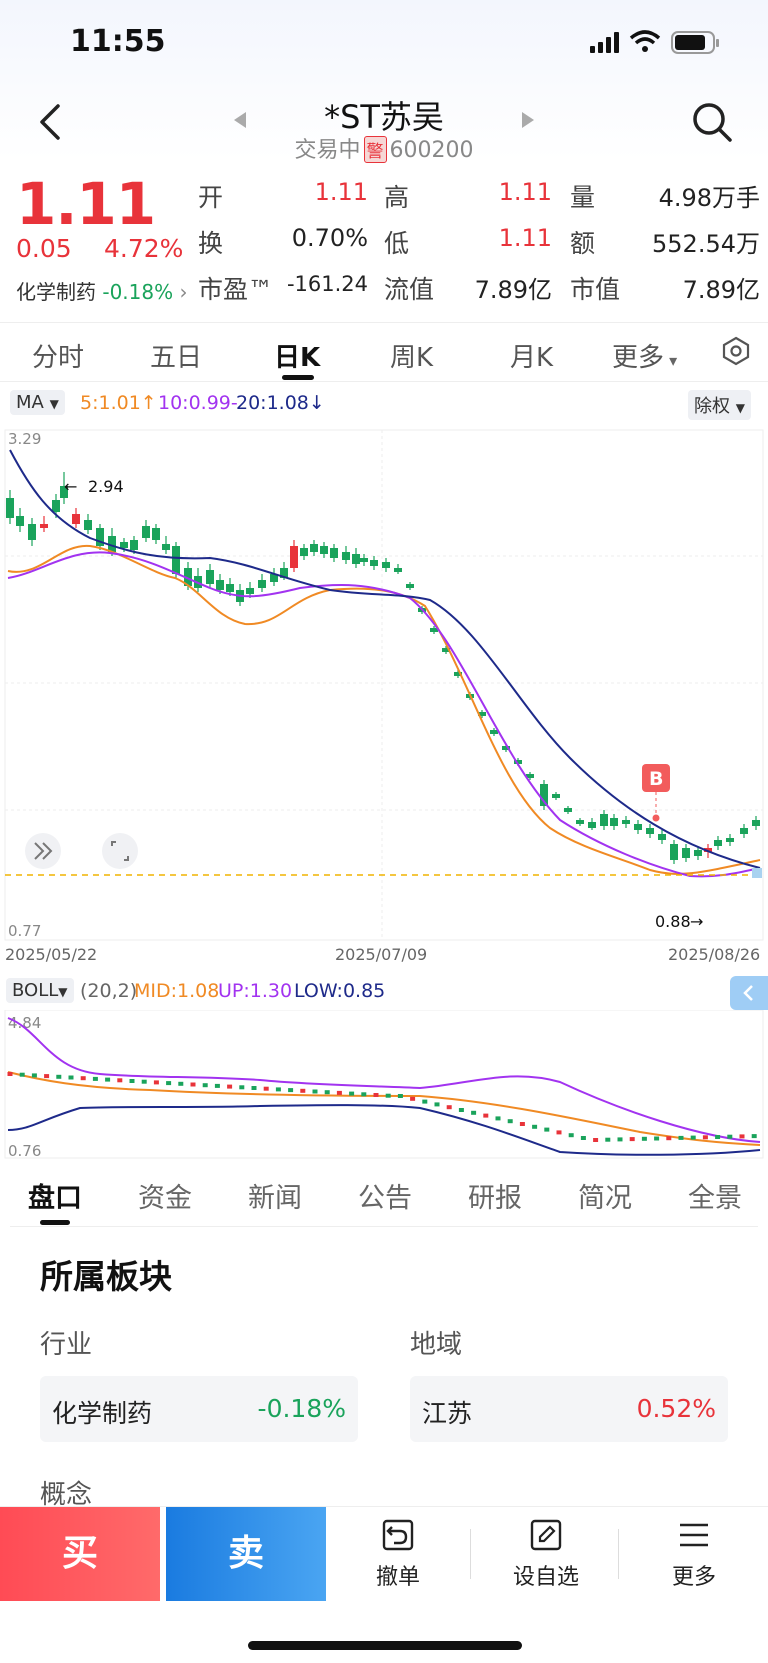 The image size is (768, 1663). Describe the element at coordinates (165, 1195) in the screenshot. I see `tab-funds: 资金` at that location.